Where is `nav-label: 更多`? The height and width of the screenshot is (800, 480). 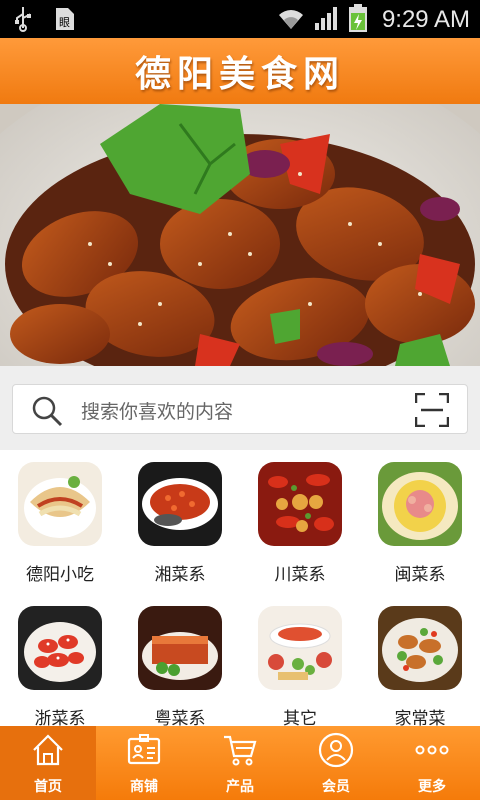 nav-label: 更多 is located at coordinates (432, 787).